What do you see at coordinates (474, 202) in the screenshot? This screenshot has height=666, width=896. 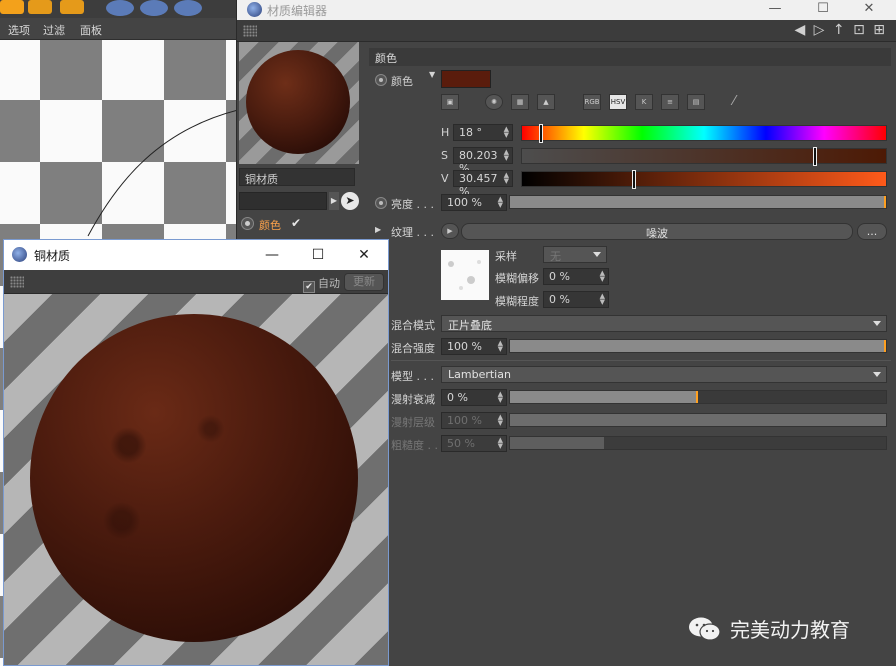 I see `brightness-field: 100 % ▲ ▼` at bounding box center [474, 202].